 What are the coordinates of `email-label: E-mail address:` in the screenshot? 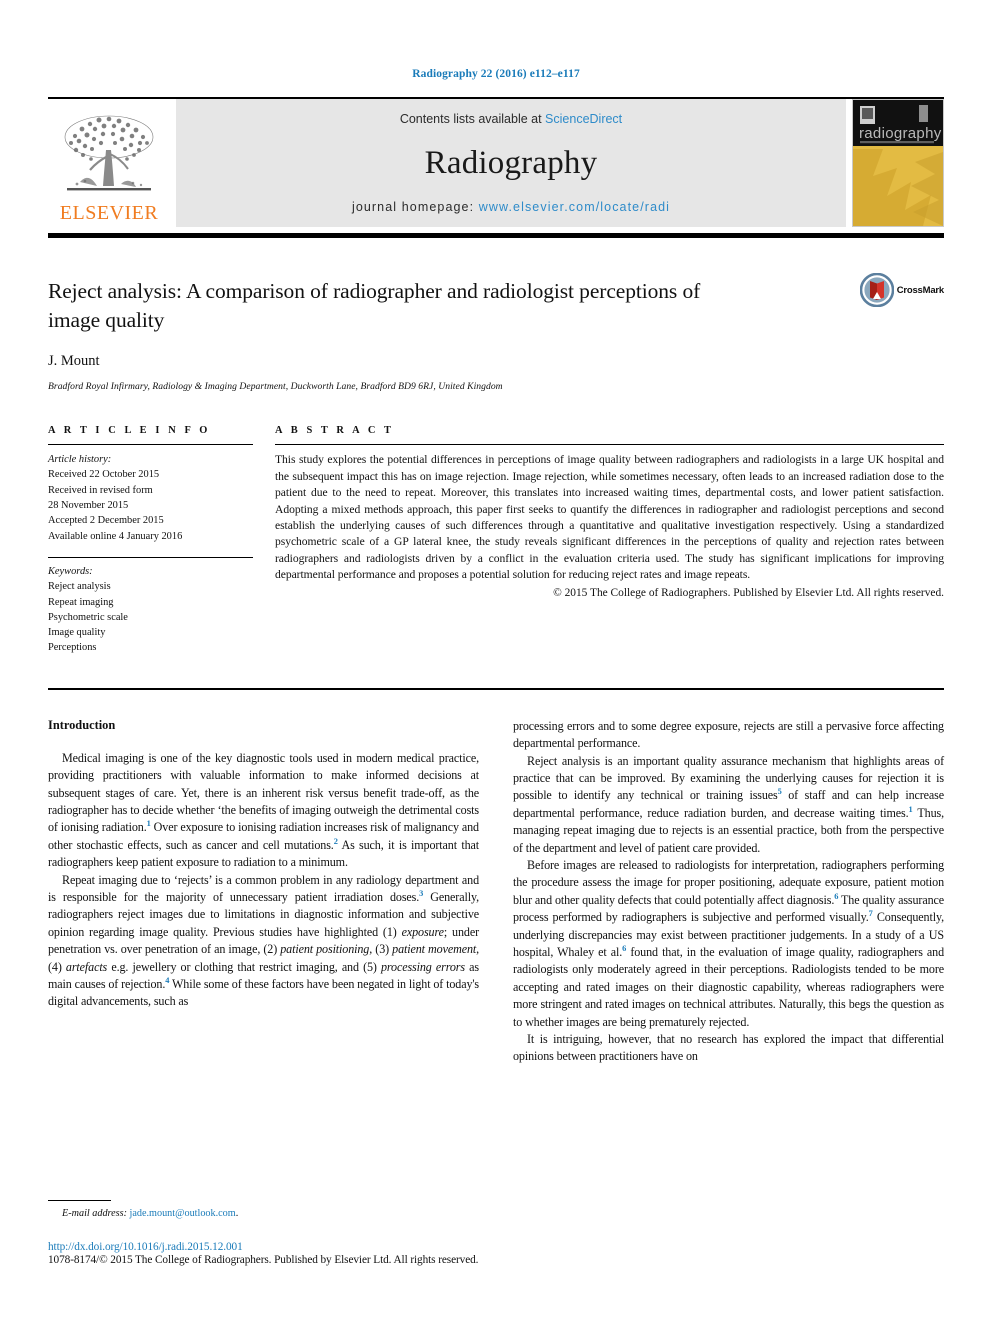 It's located at (94, 1213).